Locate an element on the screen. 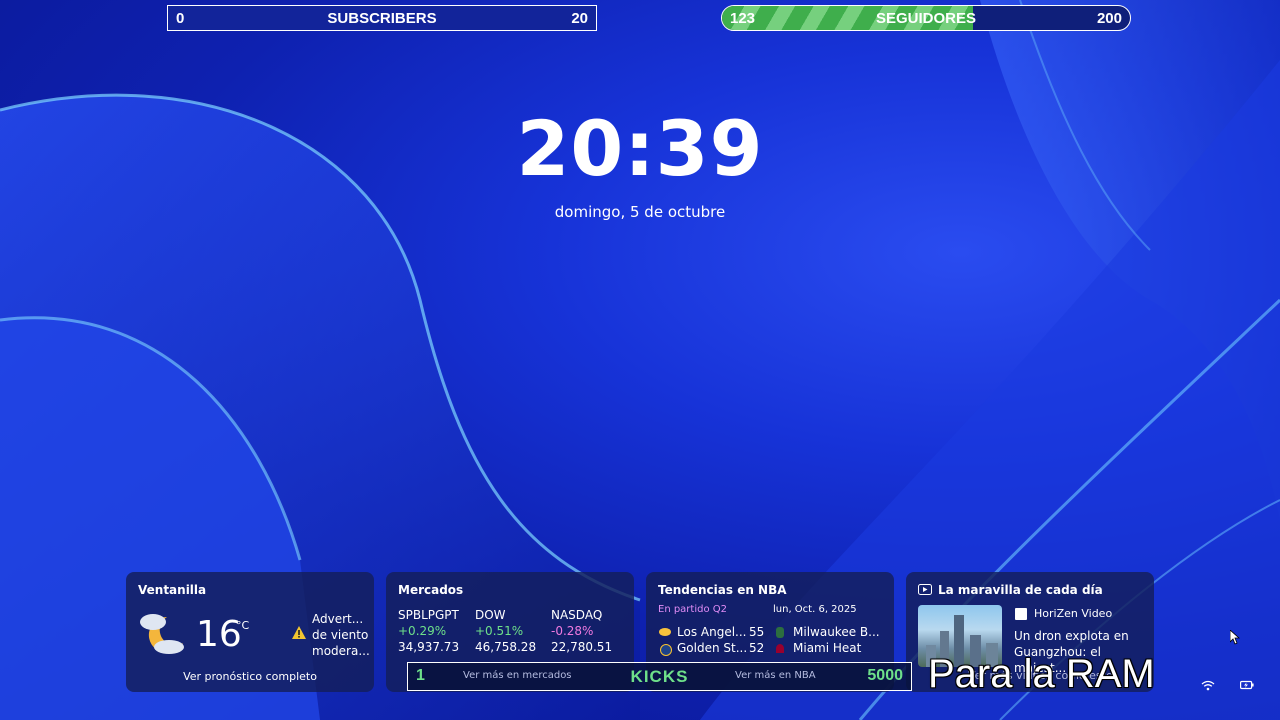 This screenshot has height=720, width=1280. weather-temperature: 16 is located at coordinates (219, 634).